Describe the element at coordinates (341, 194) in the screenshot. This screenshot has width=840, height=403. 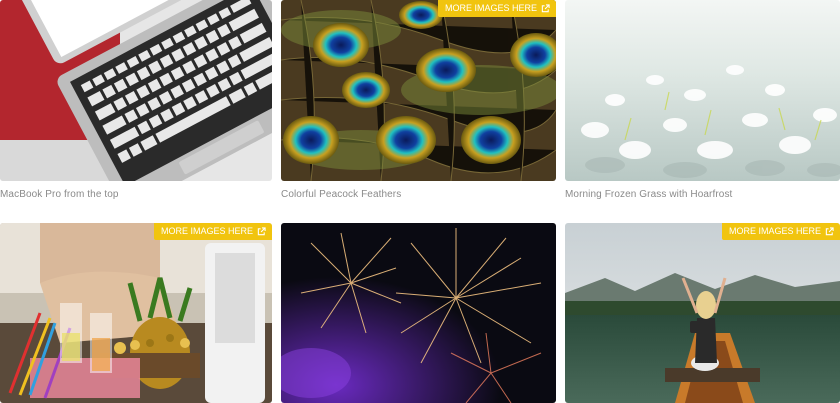
I see `card-caption: Colorful Peacock Feathers` at that location.